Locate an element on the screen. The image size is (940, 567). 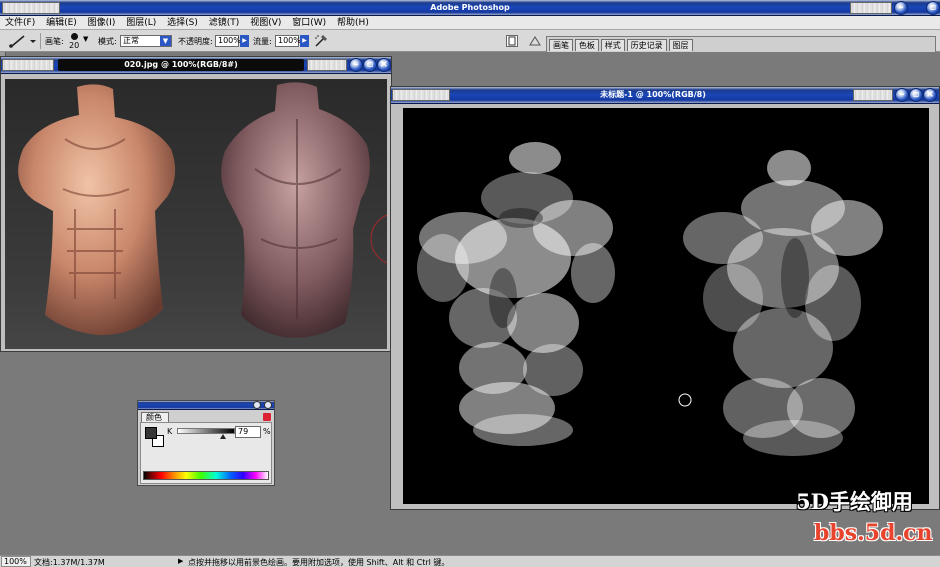
flow-value: 100% is located at coordinates (289, 40).